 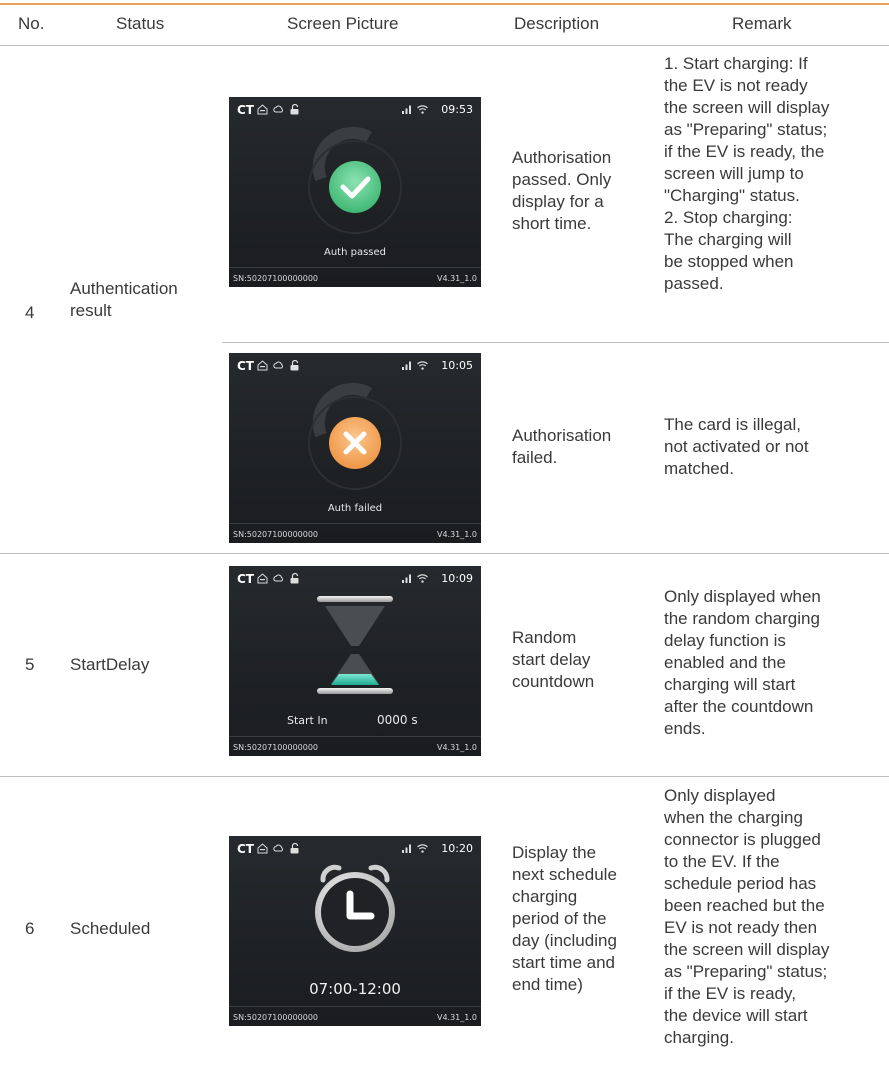 I want to click on clock-time: 10:20, so click(x=457, y=848).